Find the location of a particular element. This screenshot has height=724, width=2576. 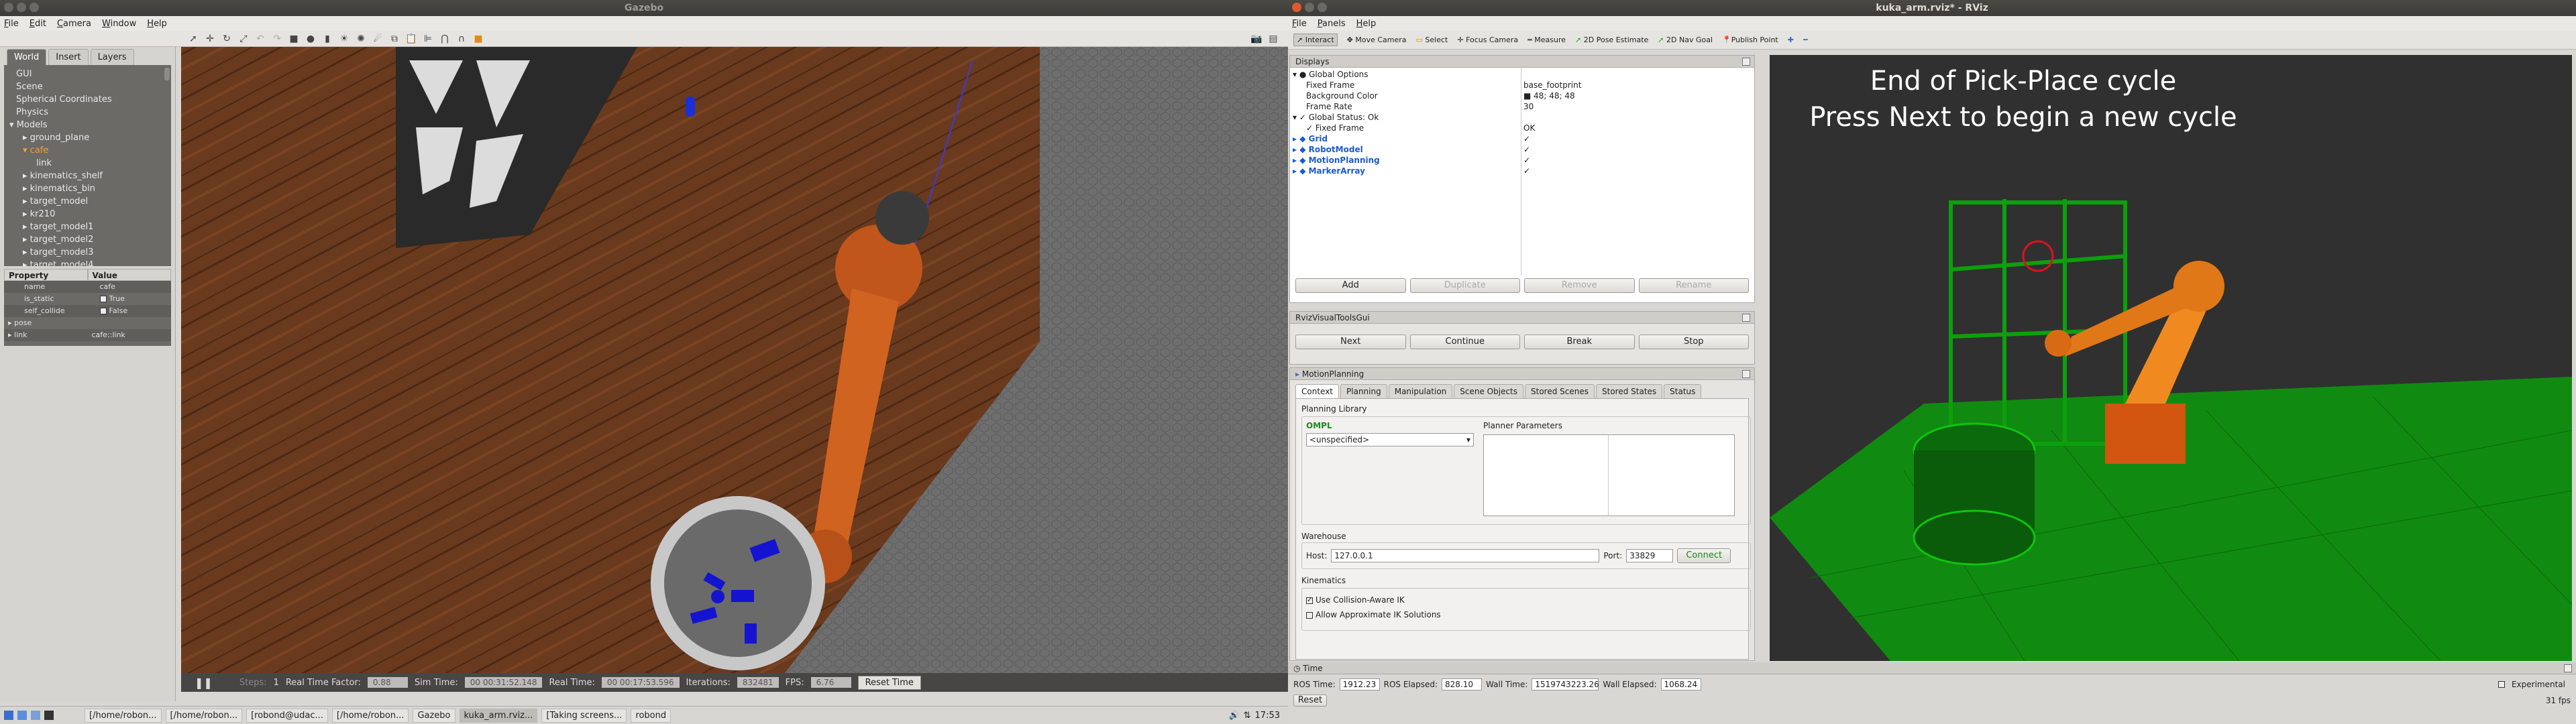

tree-item: GUI is located at coordinates (87, 74).